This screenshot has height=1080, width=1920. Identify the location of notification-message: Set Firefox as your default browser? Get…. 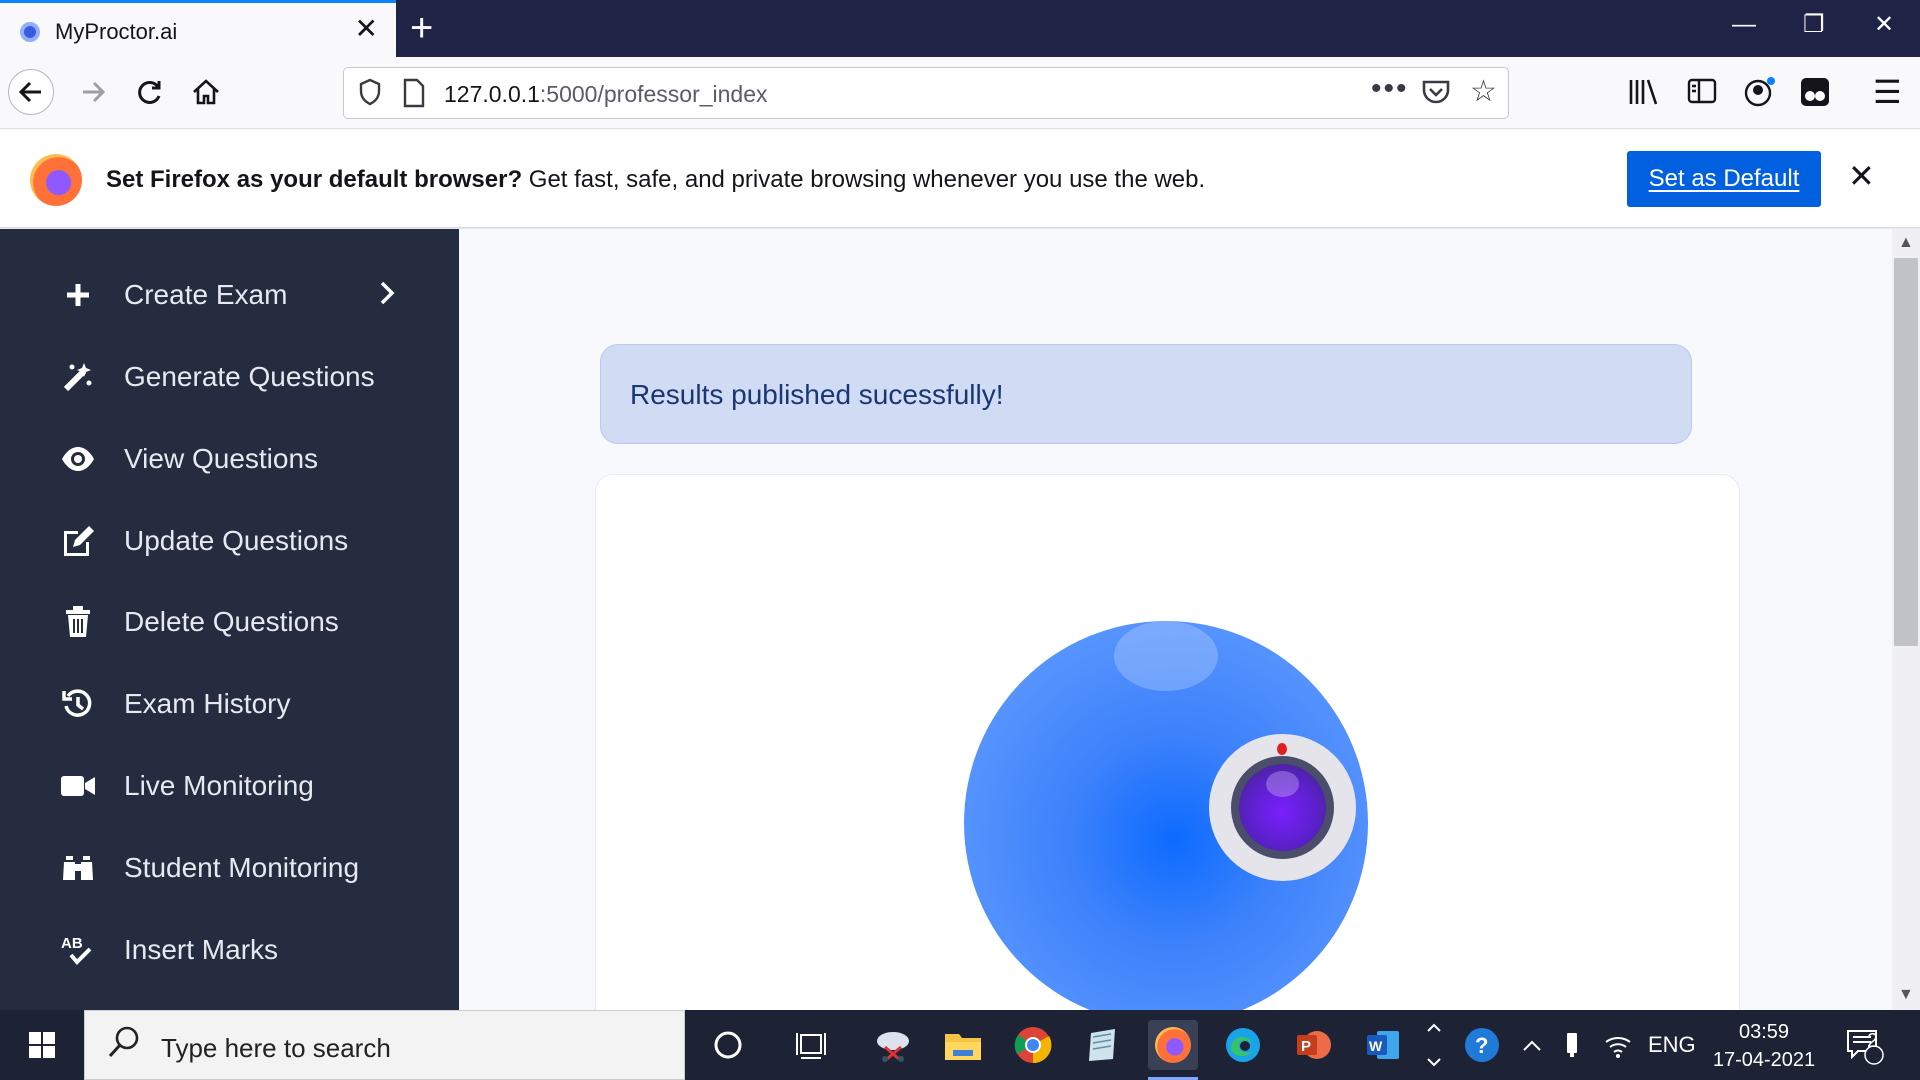
(656, 179).